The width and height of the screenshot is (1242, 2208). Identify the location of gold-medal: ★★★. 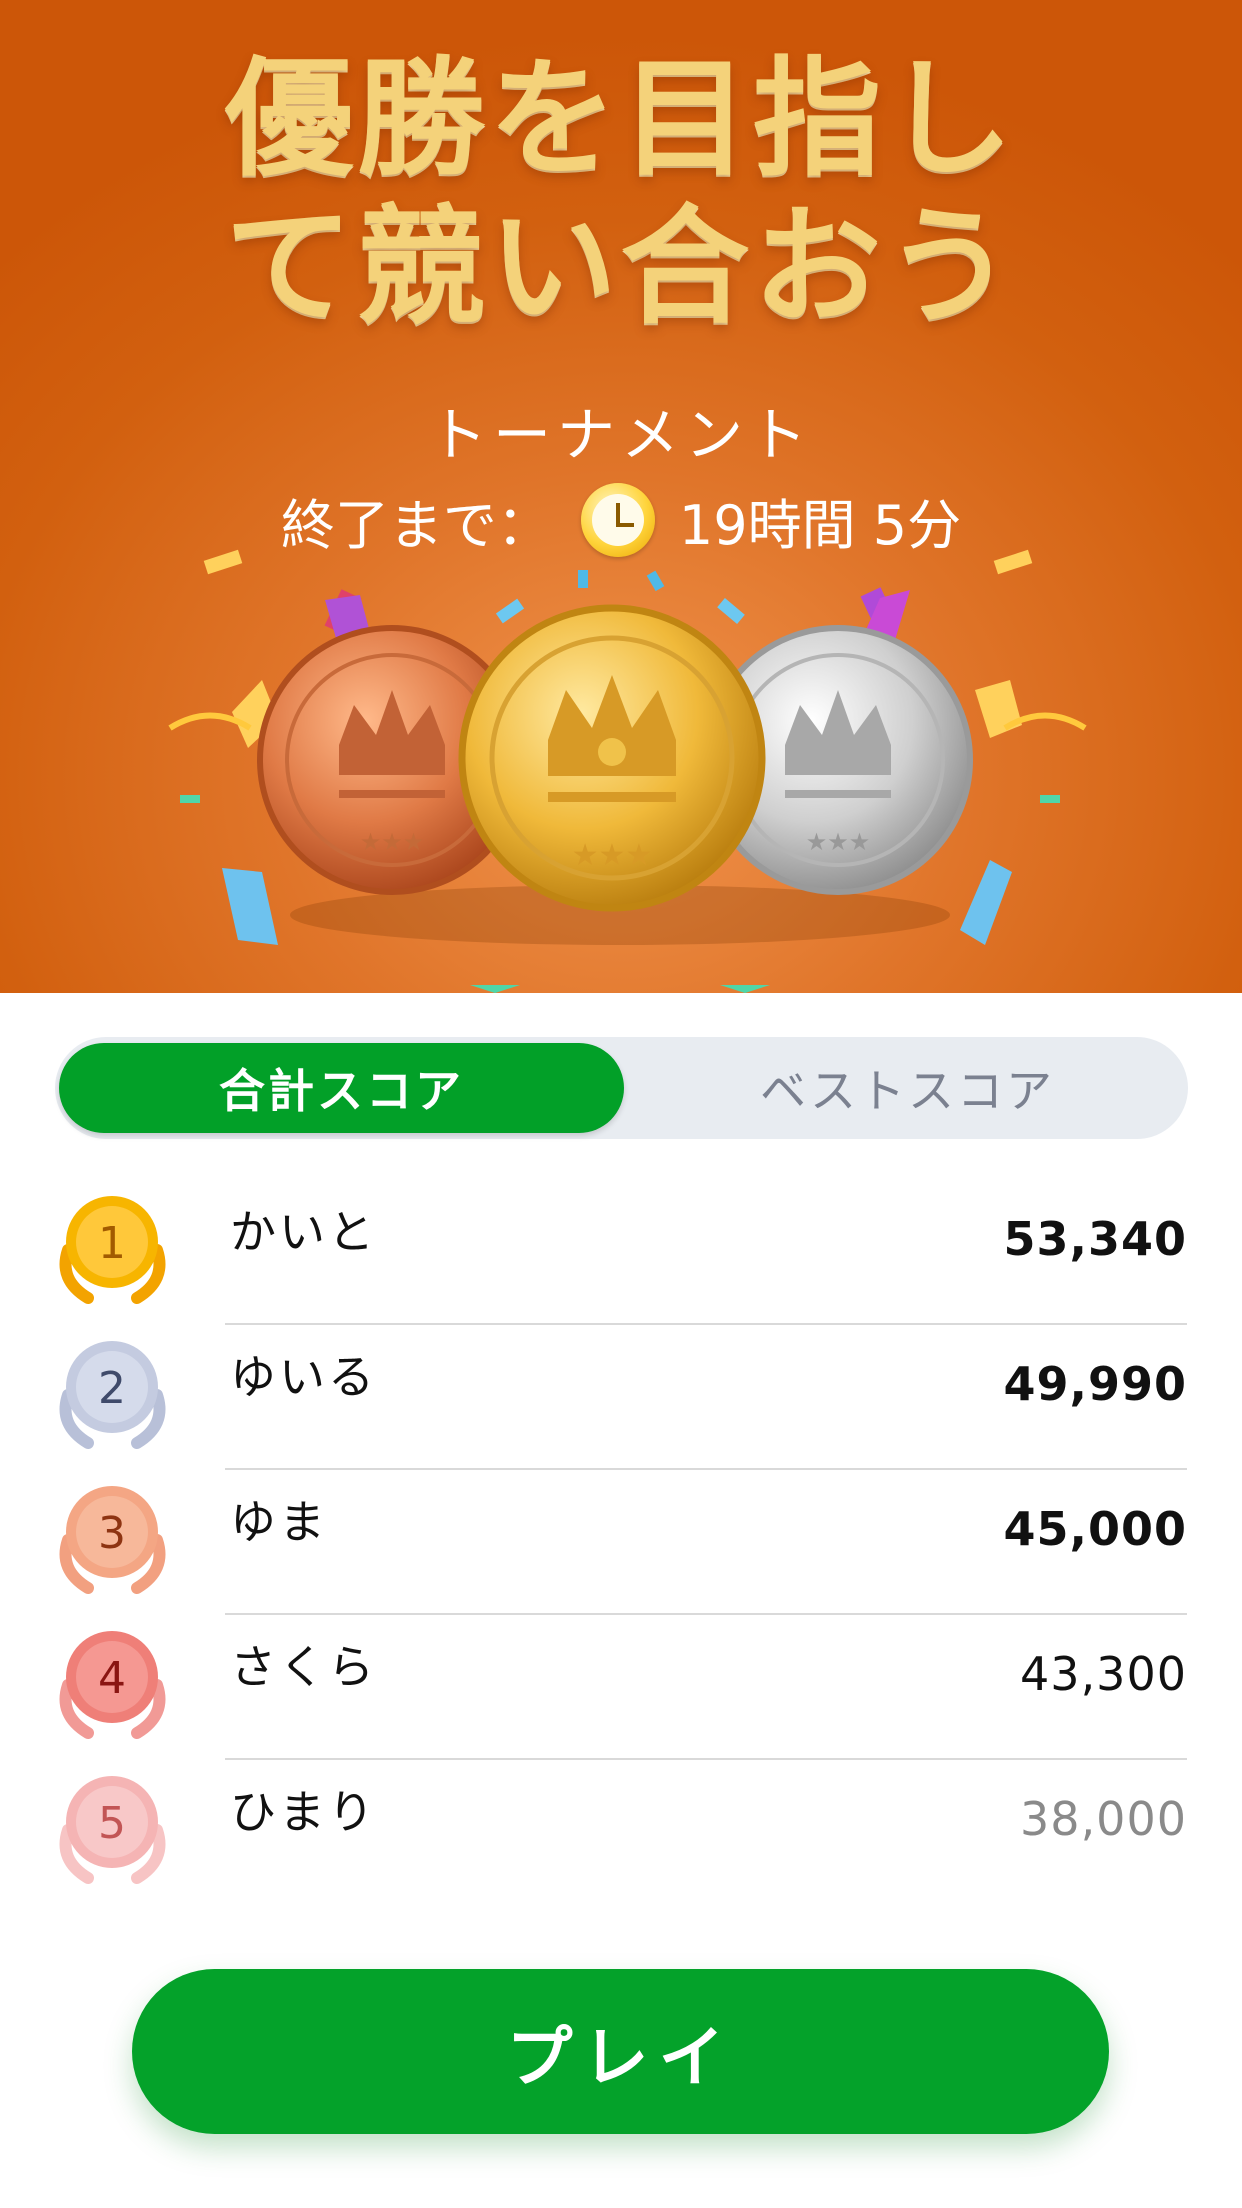
(612, 758).